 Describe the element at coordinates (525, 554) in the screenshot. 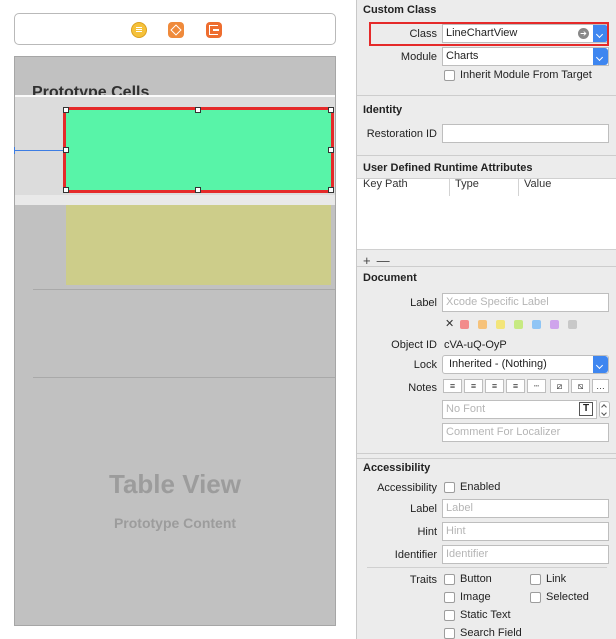

I see `identifier-field: Identifier` at that location.